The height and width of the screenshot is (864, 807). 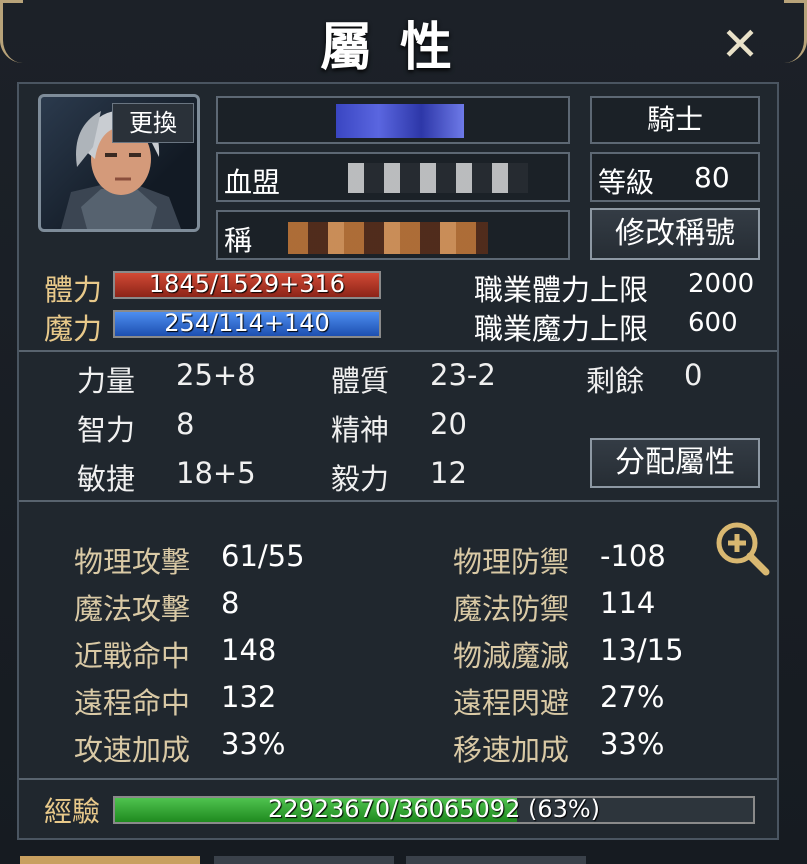 What do you see at coordinates (263, 556) in the screenshot?
I see `patk-value: 61/55` at bounding box center [263, 556].